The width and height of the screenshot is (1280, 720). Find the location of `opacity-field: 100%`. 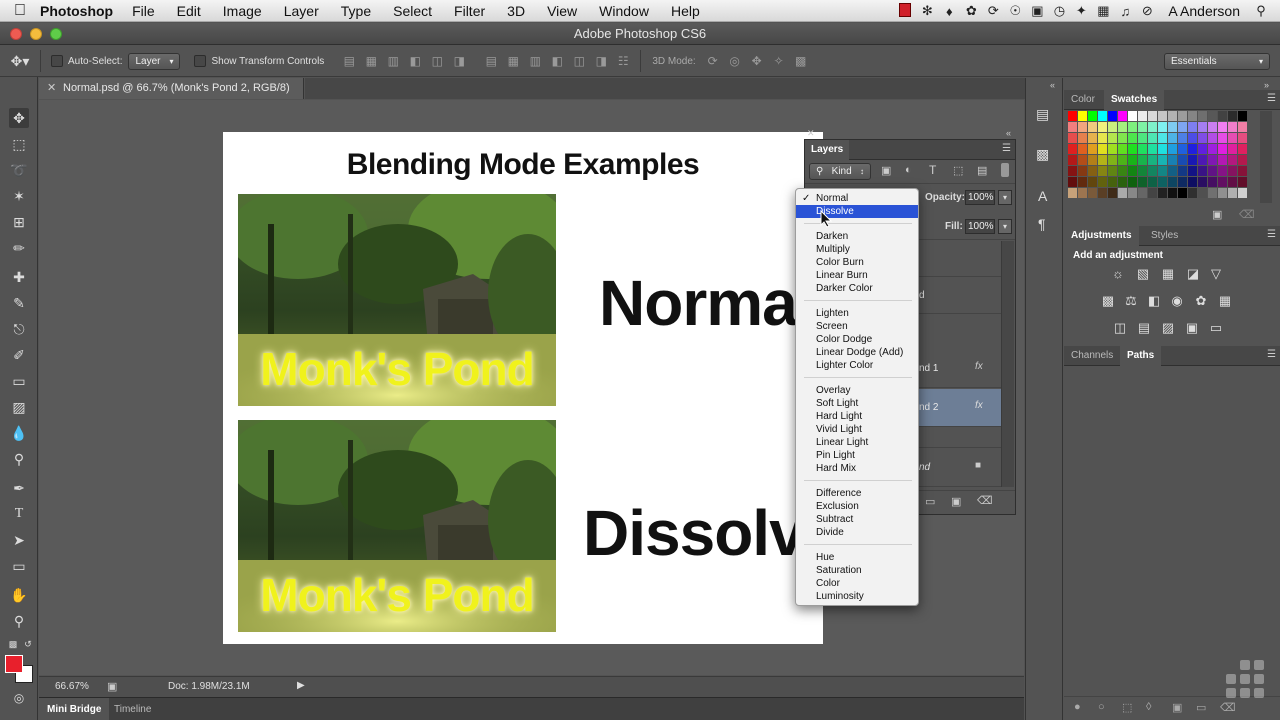

opacity-field: 100% is located at coordinates (980, 197).